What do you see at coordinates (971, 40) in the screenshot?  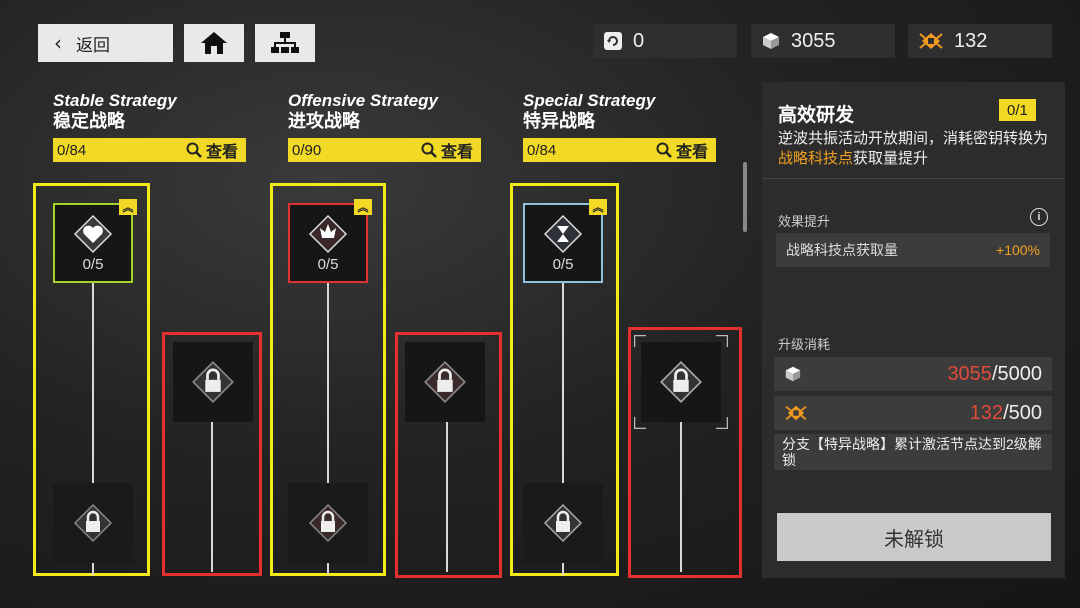 I see `chip-value: 132` at bounding box center [971, 40].